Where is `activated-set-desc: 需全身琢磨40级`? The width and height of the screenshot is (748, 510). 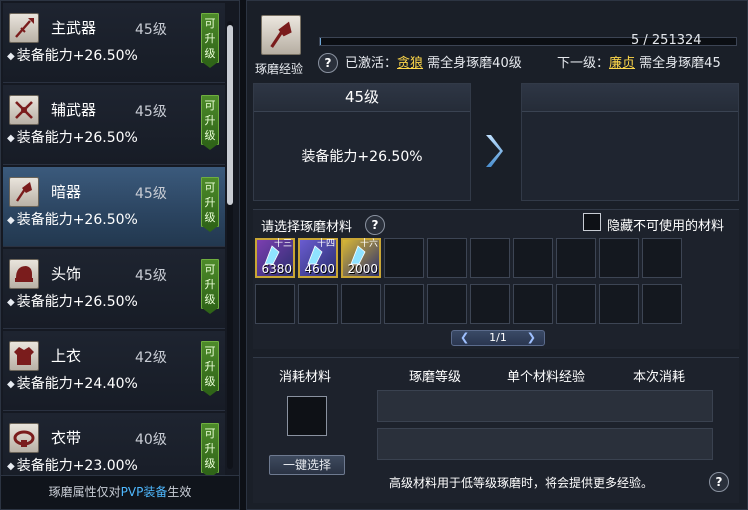
activated-set-desc: 需全身琢磨40级 is located at coordinates (474, 63).